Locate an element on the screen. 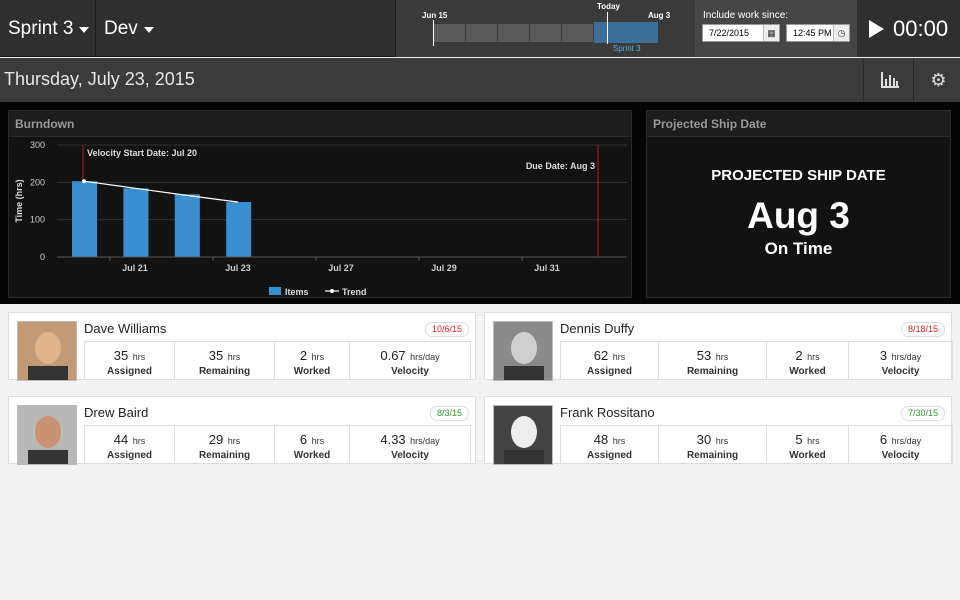 The width and height of the screenshot is (960, 600). sprint-timeline: Jun 15 Today Aug 3 Sprint 3 is located at coordinates (545, 28).